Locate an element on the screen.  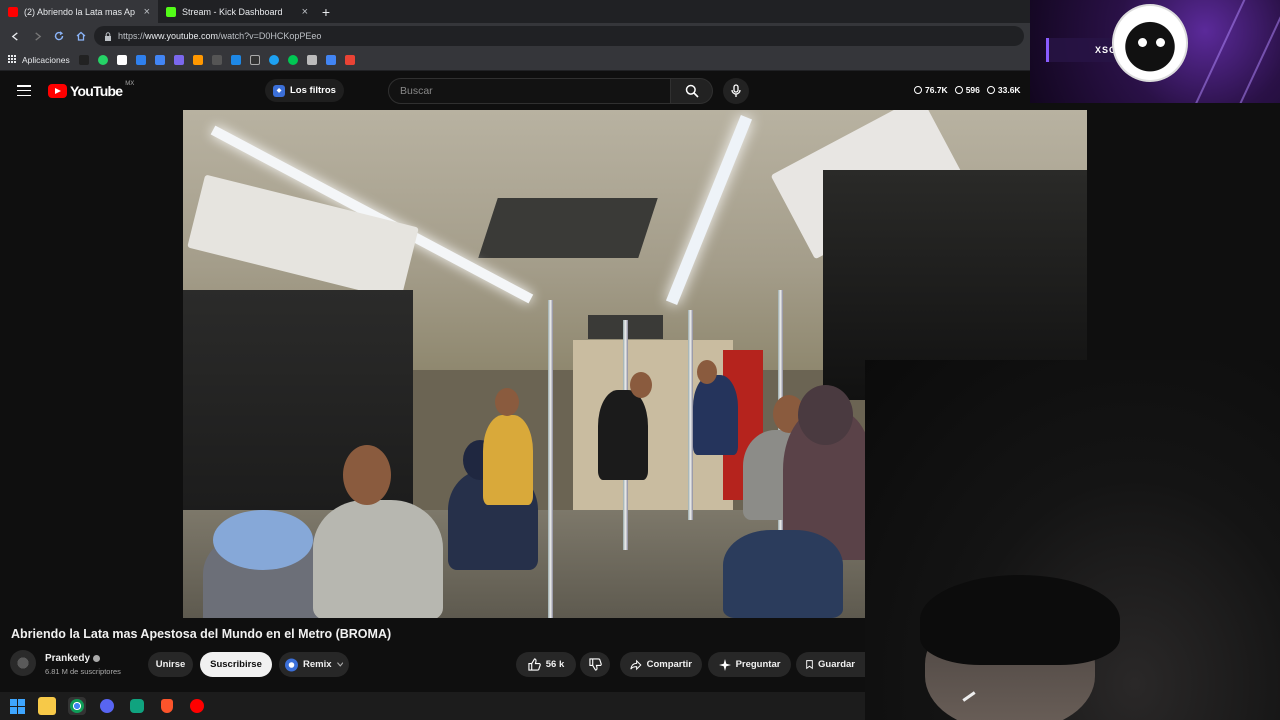
channel-name-row: Prankedy is located at coordinates (73, 658).